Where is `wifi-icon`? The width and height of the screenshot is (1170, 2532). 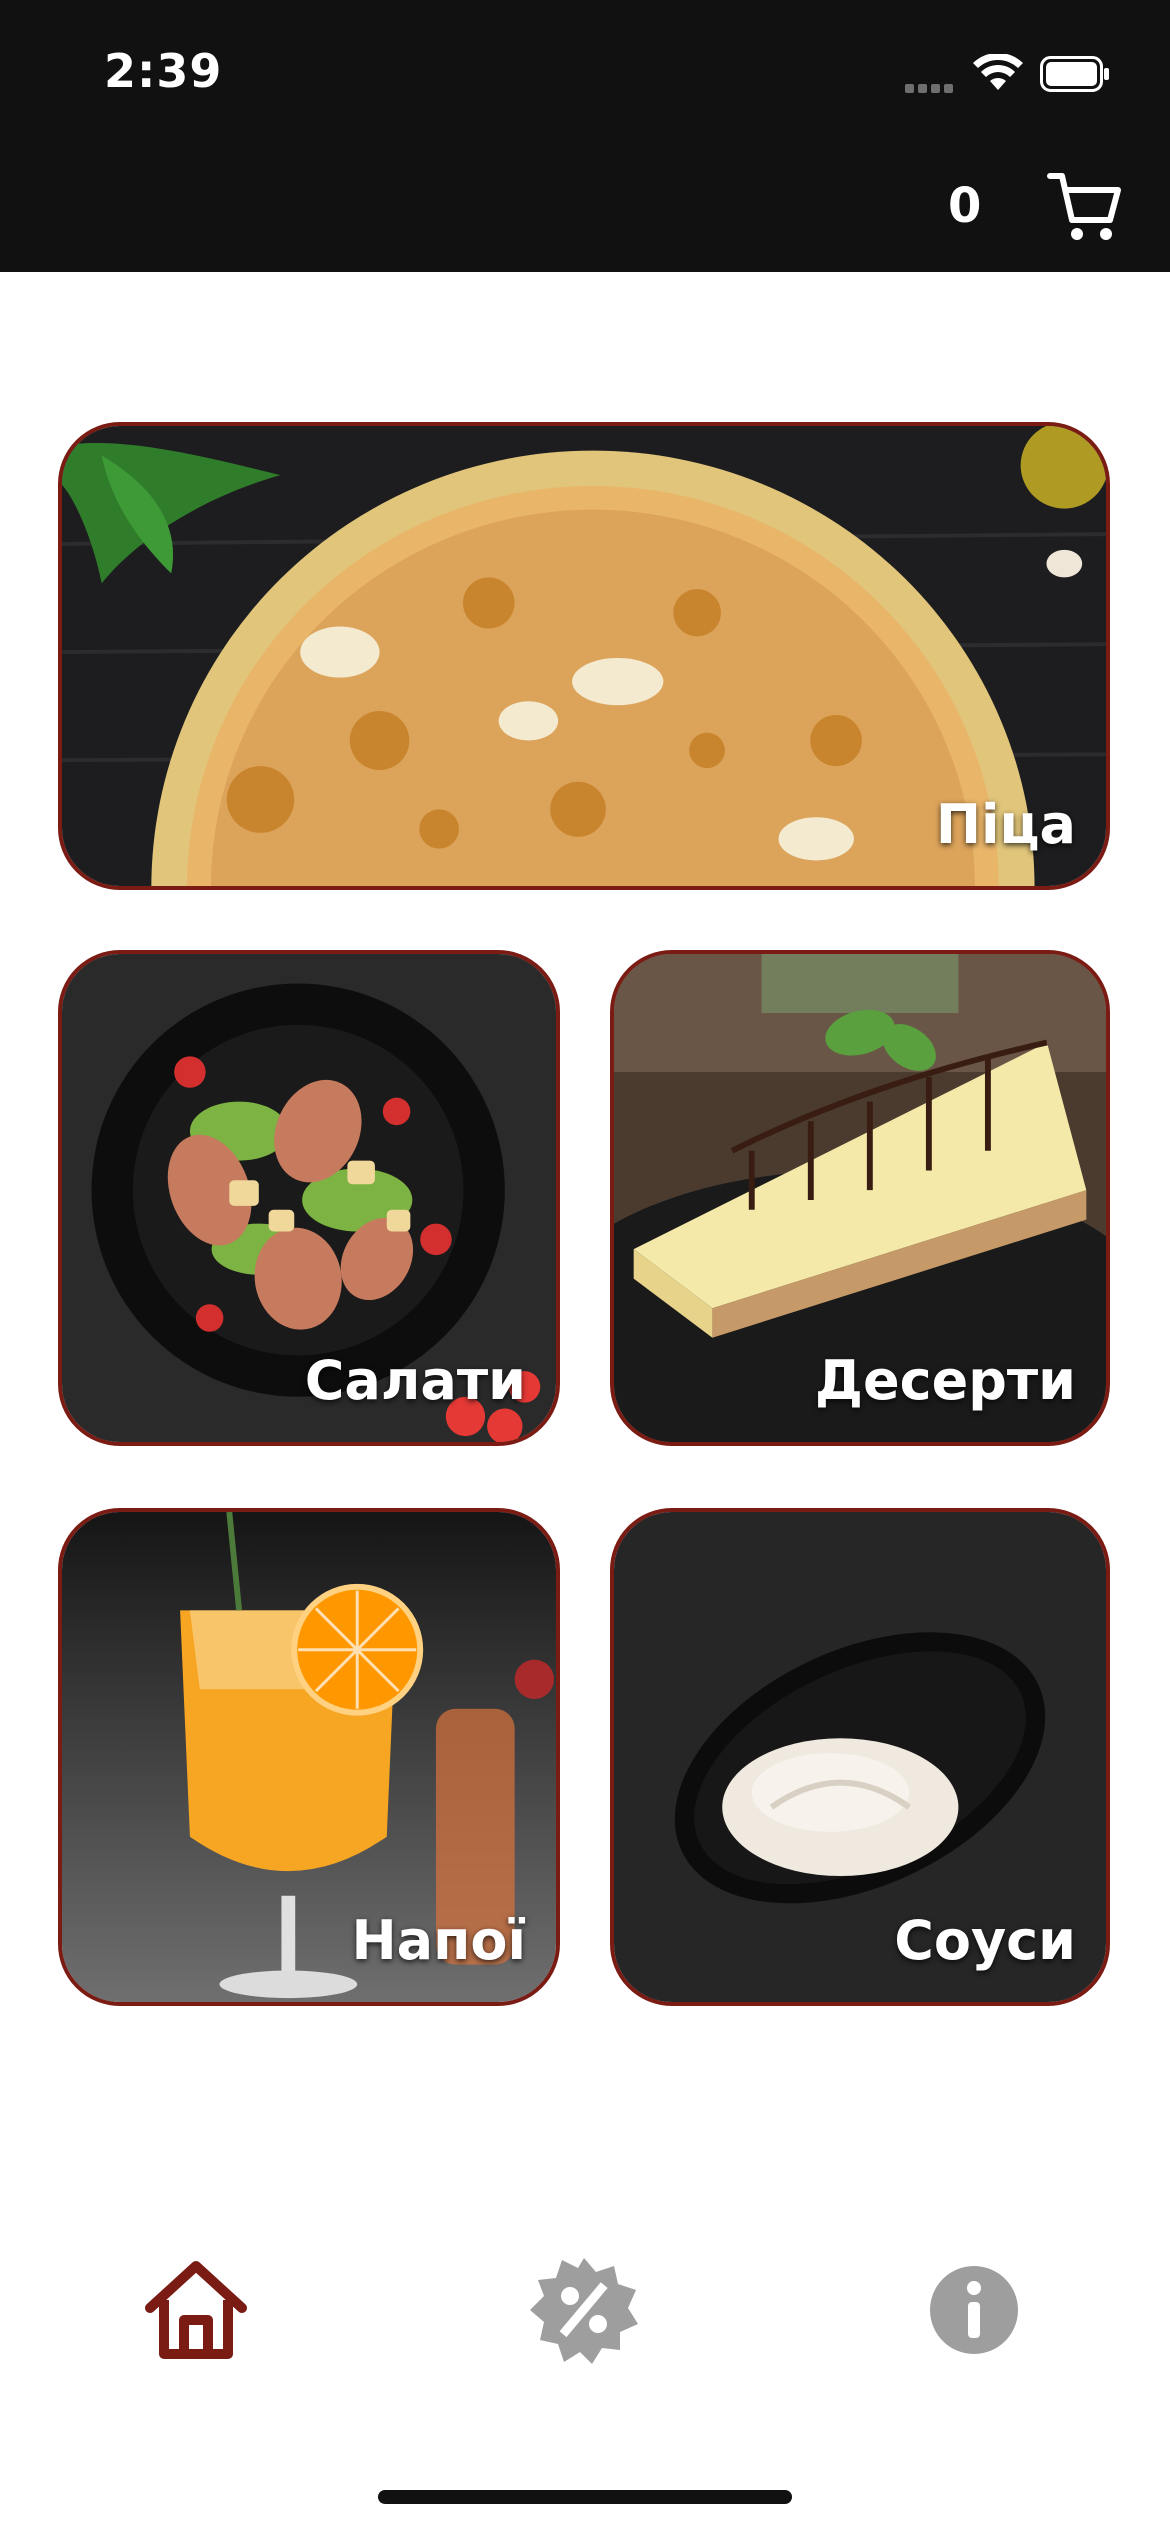
wifi-icon is located at coordinates (998, 72).